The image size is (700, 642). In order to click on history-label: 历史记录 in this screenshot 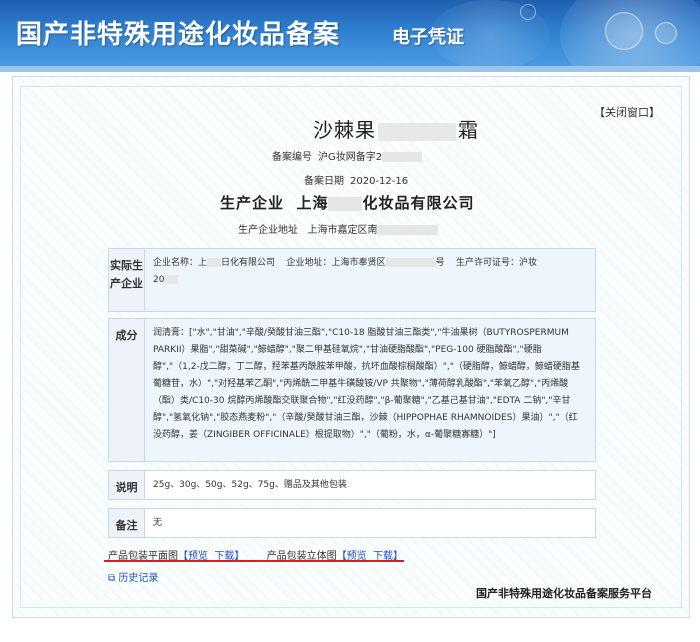, I will do `click(138, 578)`.